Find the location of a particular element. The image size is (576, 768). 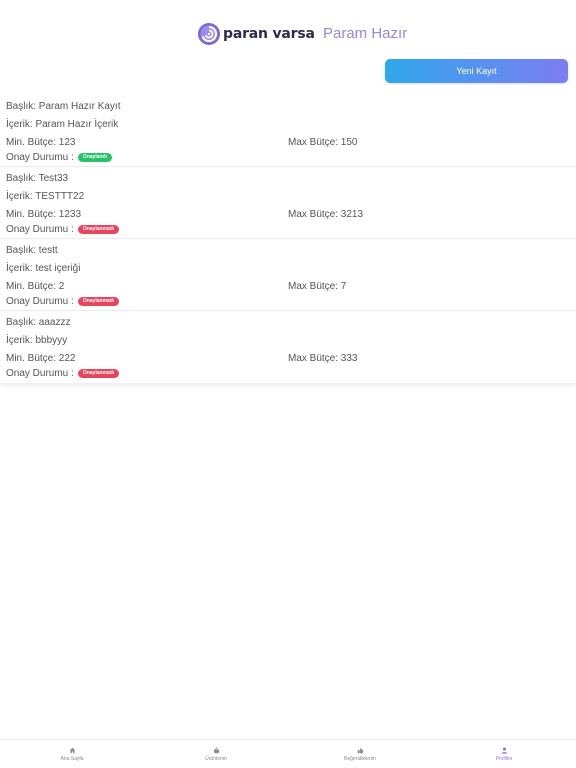

thumbs-up-icon is located at coordinates (360, 750).